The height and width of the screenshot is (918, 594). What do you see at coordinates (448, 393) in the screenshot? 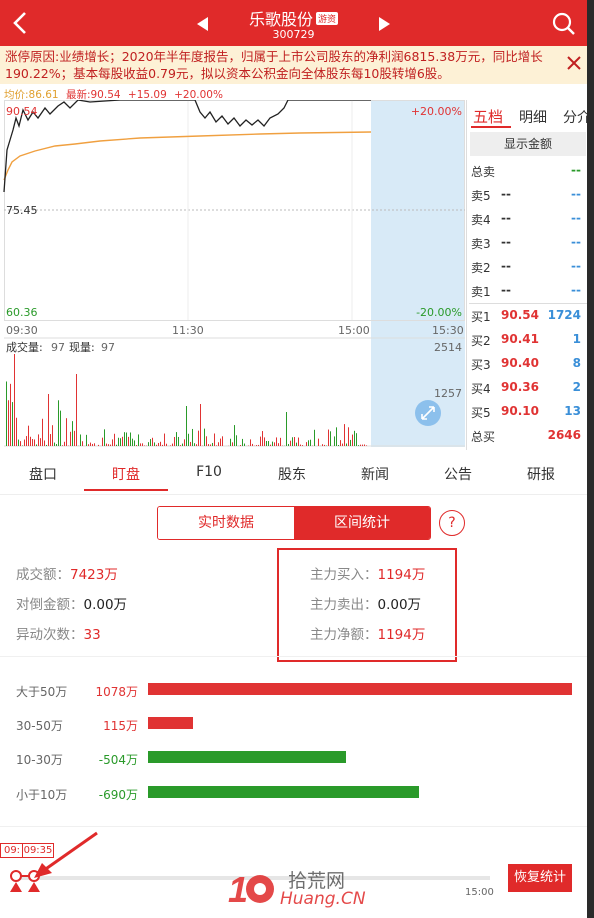
I see `volume-mid-label: 1257` at bounding box center [448, 393].